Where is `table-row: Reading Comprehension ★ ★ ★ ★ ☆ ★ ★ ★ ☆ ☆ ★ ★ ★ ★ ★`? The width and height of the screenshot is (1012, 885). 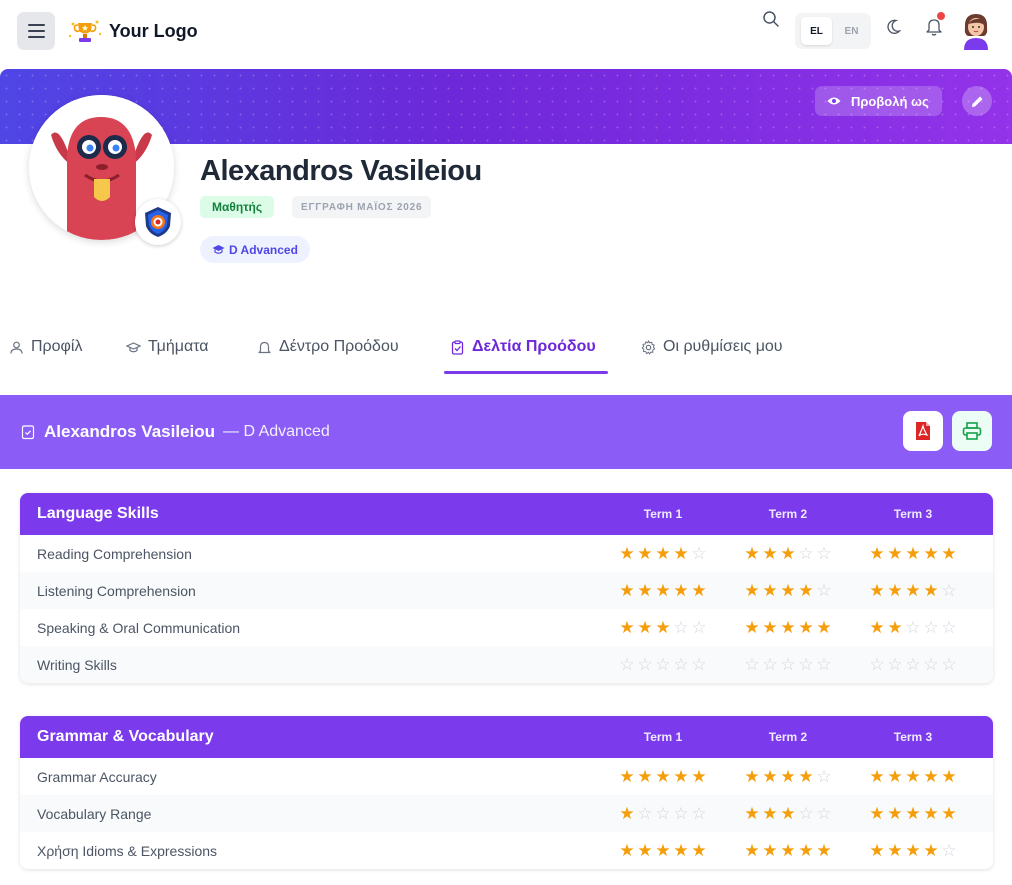
table-row: Reading Comprehension ★ ★ ★ ★ ☆ ★ ★ ★ ☆ ☆ ★ ★ ★ ★ ★ is located at coordinates (506, 553).